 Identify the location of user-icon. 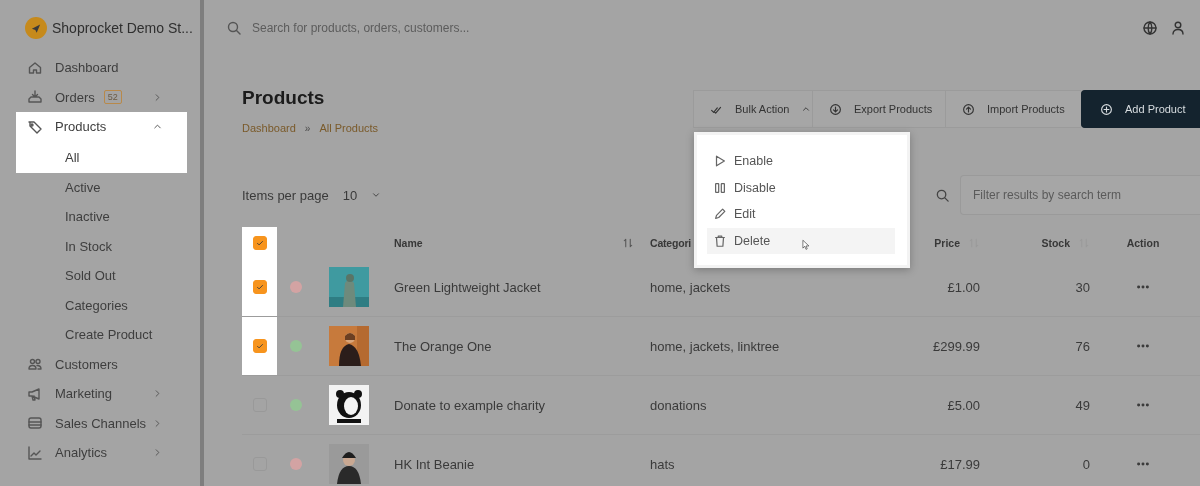
(1178, 28).